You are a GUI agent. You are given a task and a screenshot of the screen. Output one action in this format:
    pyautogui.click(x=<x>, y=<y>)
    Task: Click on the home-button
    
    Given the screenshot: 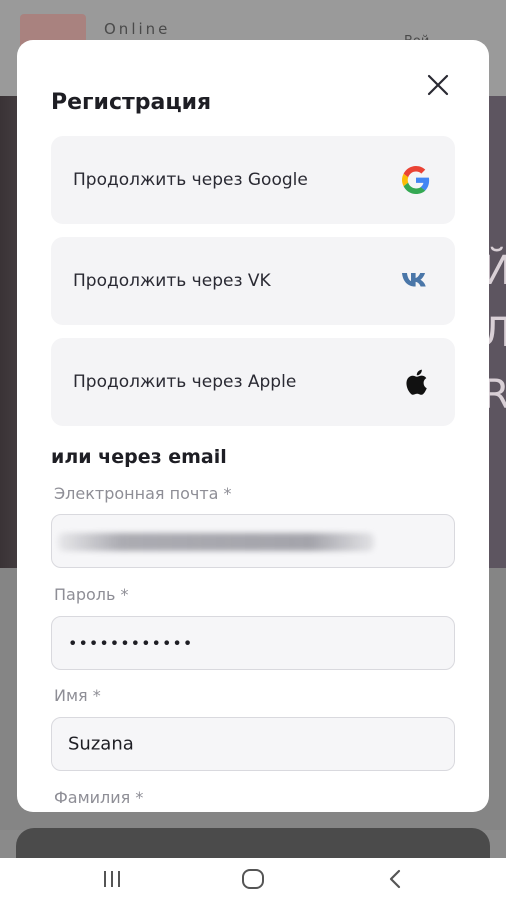 What is the action you would take?
    pyautogui.click(x=253, y=879)
    